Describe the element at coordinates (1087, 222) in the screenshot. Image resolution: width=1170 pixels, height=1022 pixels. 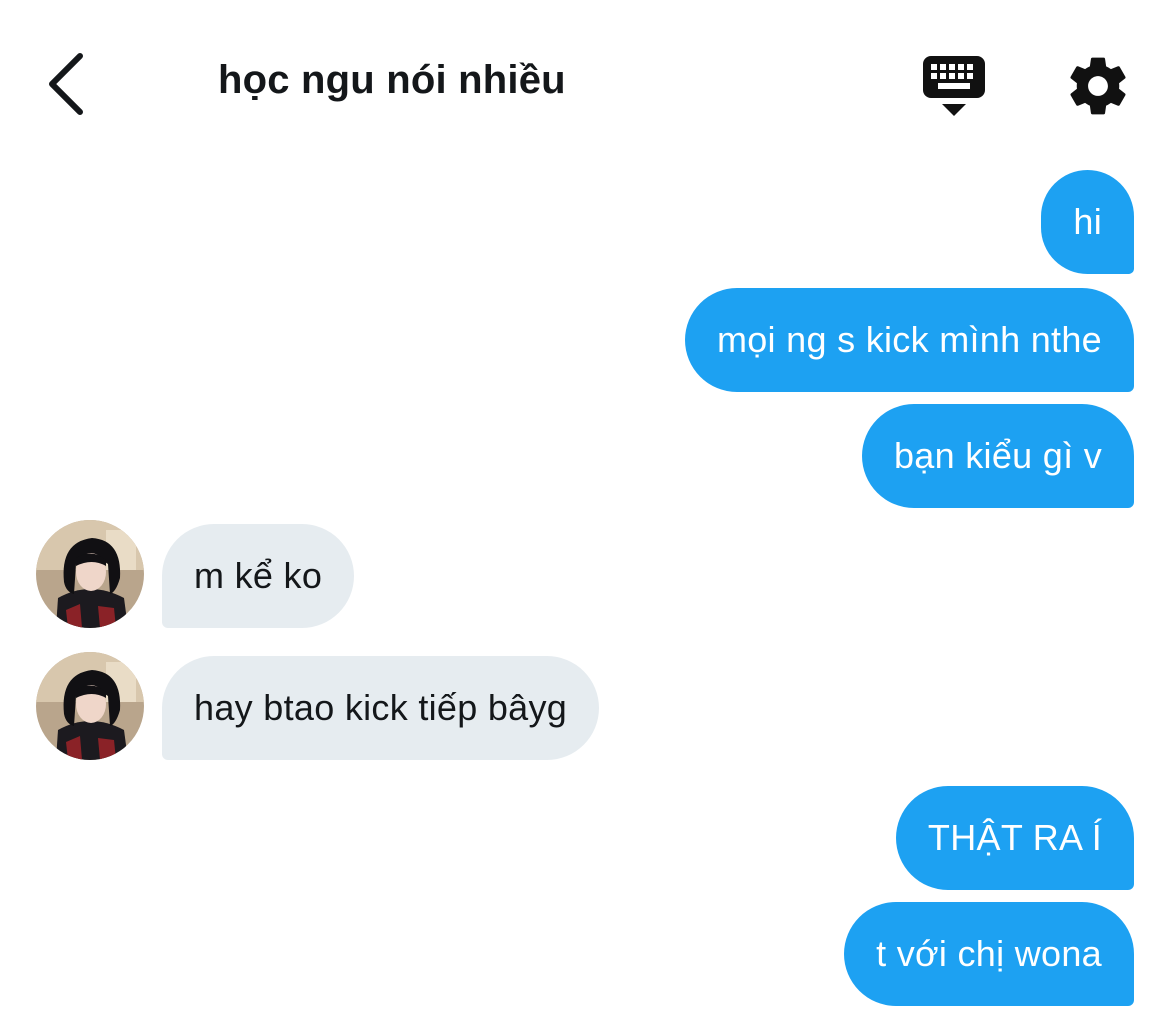
I see `outgoing-message: hi` at that location.